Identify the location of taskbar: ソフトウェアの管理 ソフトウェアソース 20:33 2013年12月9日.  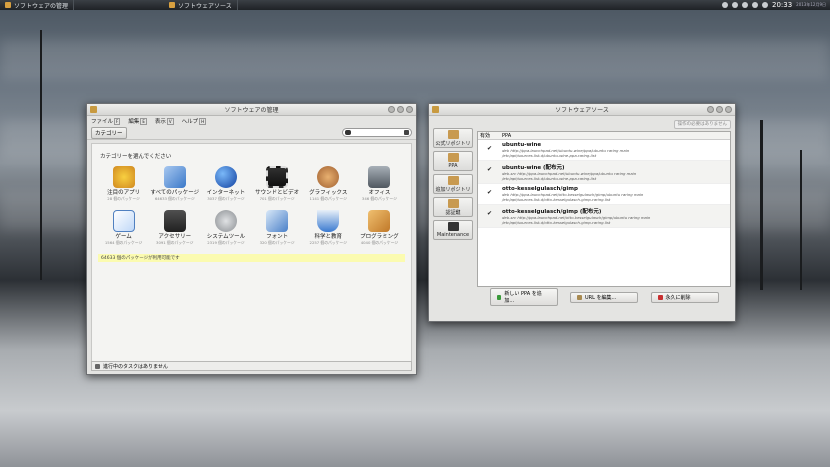
(415, 5).